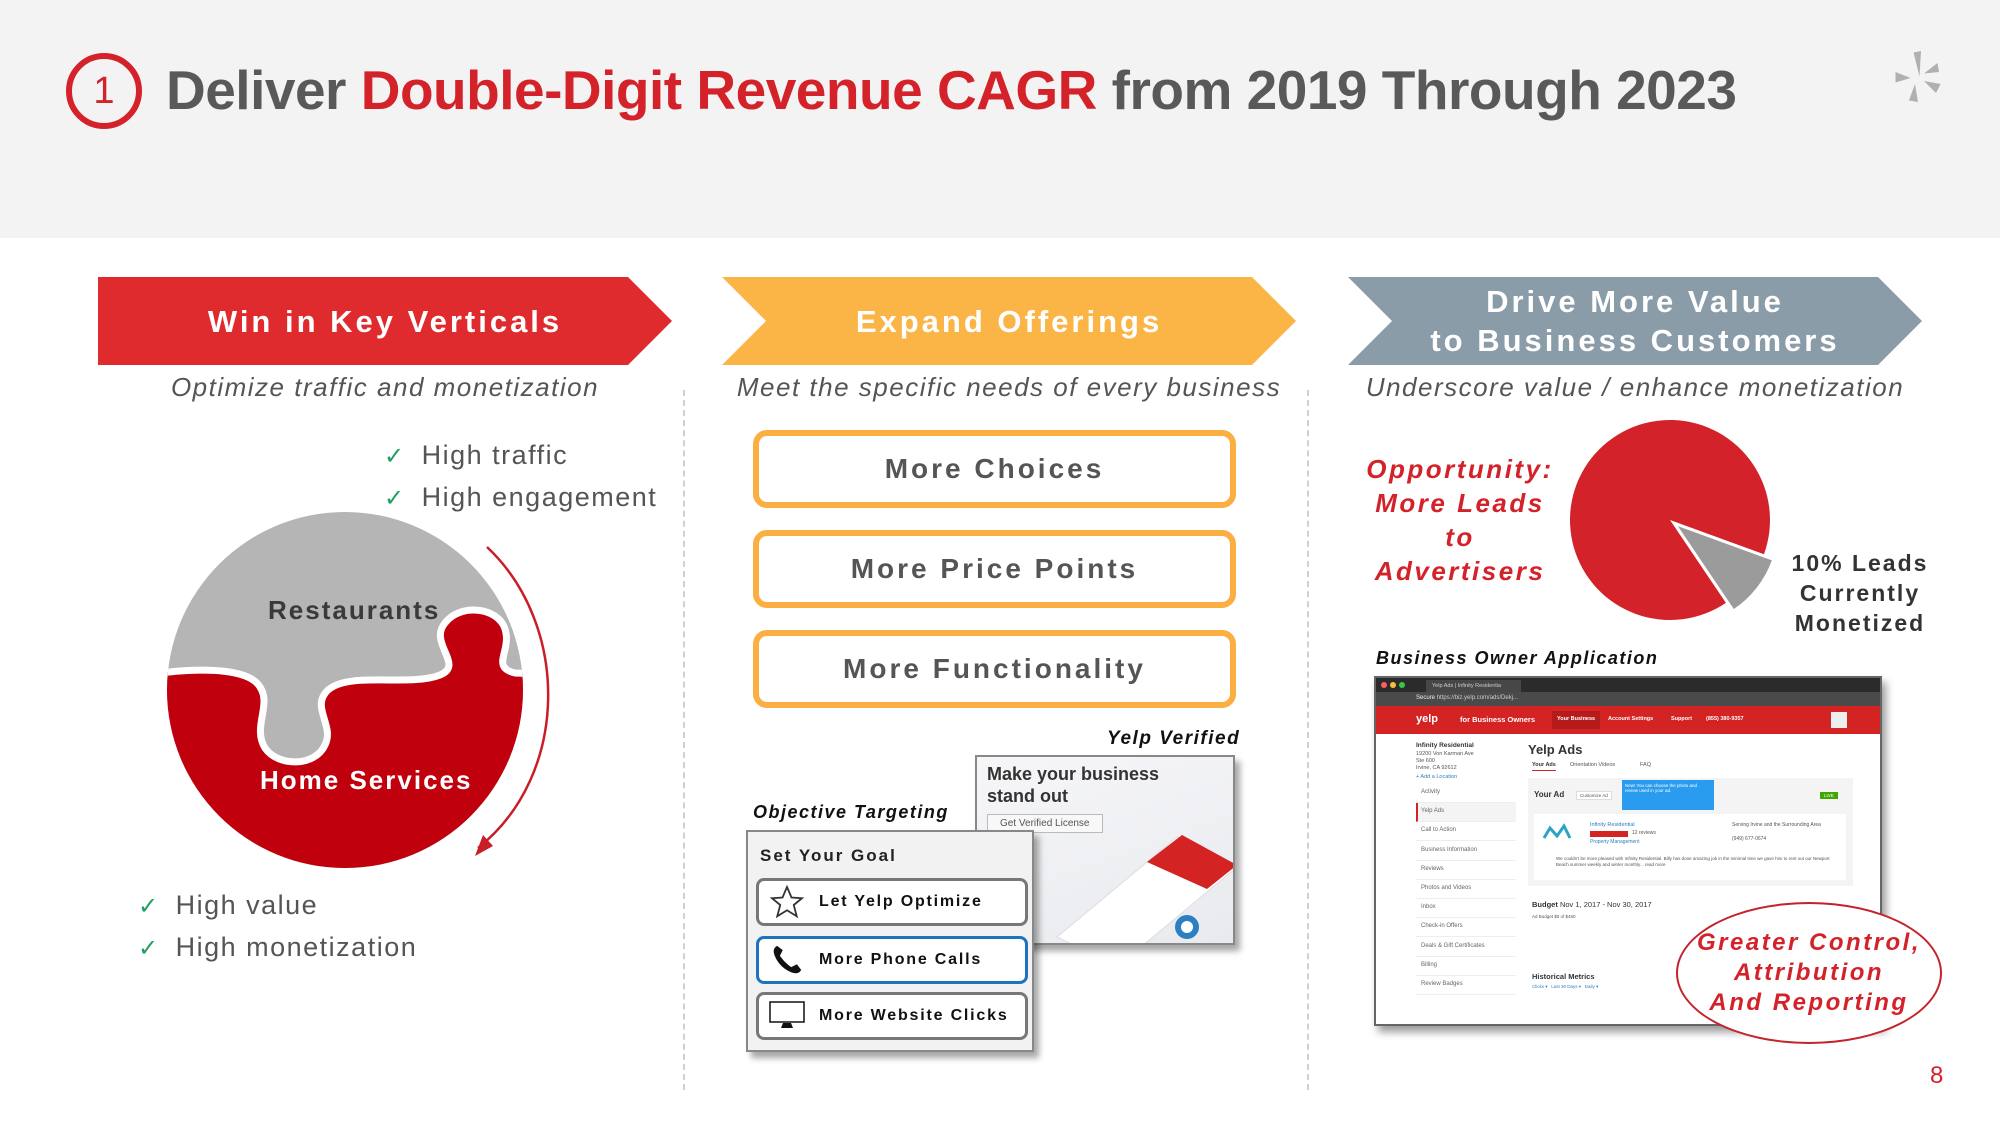  Describe the element at coordinates (1544, 766) in the screenshot. I see `tab-your-ads: Your Ads` at that location.